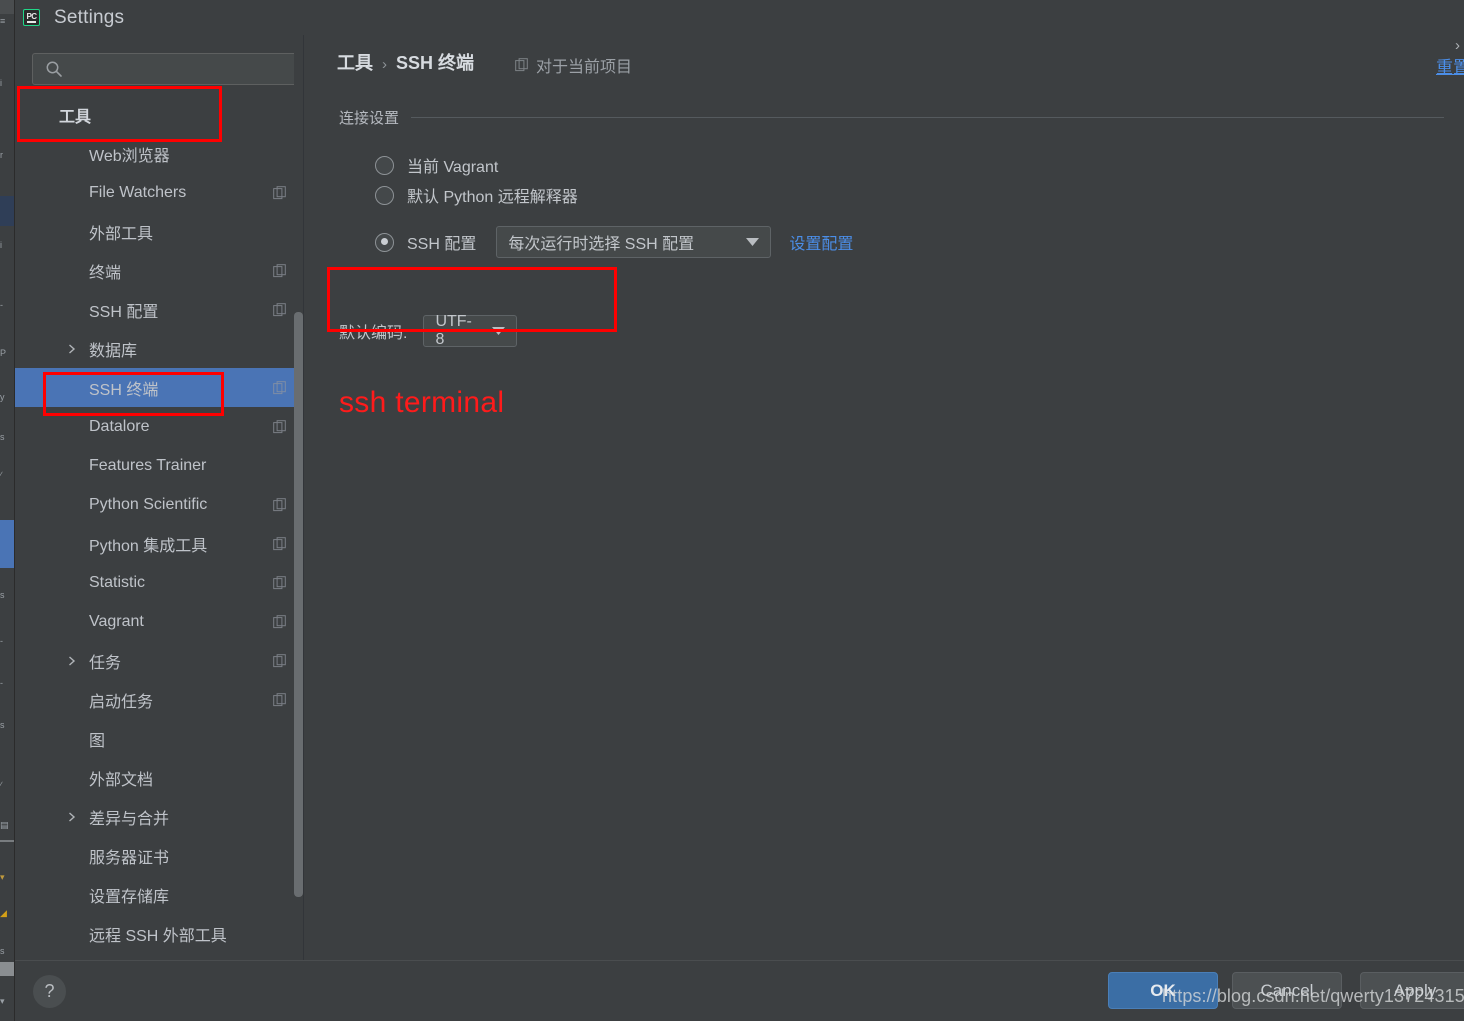 The width and height of the screenshot is (1464, 1021). Describe the element at coordinates (159, 231) in the screenshot. I see `sidebar-item-3: 外部工具` at that location.